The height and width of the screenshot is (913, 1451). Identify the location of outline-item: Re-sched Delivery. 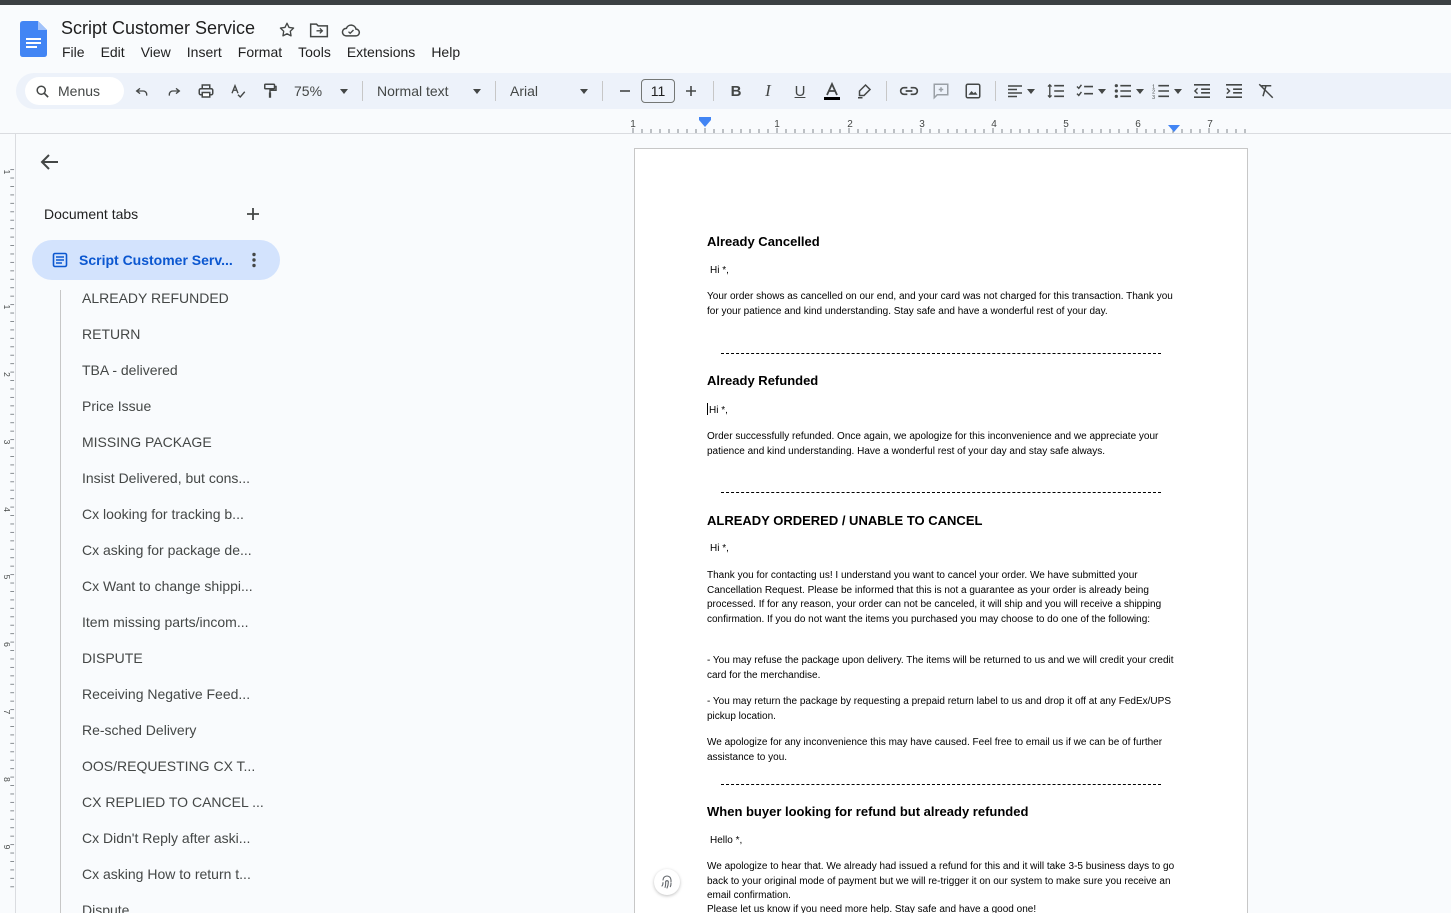
(173, 738).